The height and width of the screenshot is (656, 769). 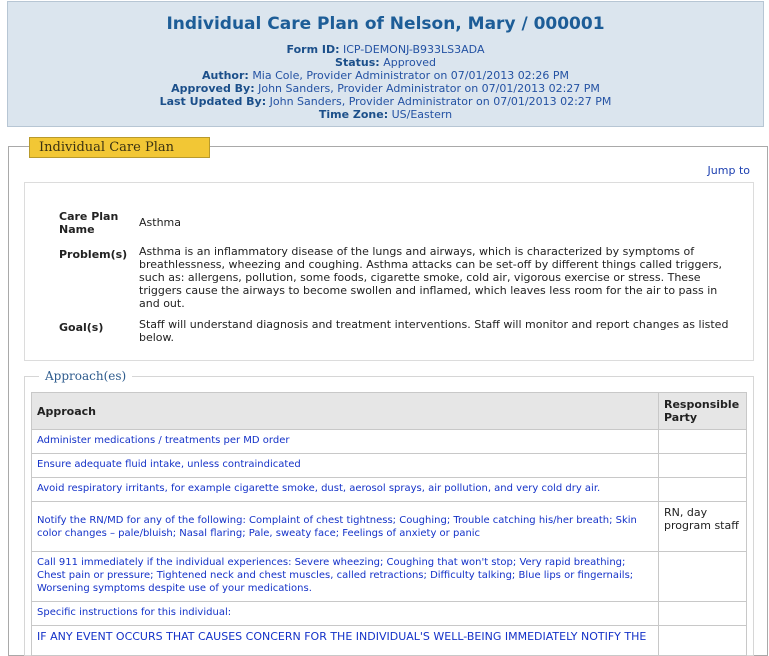 What do you see at coordinates (353, 114) in the screenshot?
I see `time-zone-label: Time Zone:` at bounding box center [353, 114].